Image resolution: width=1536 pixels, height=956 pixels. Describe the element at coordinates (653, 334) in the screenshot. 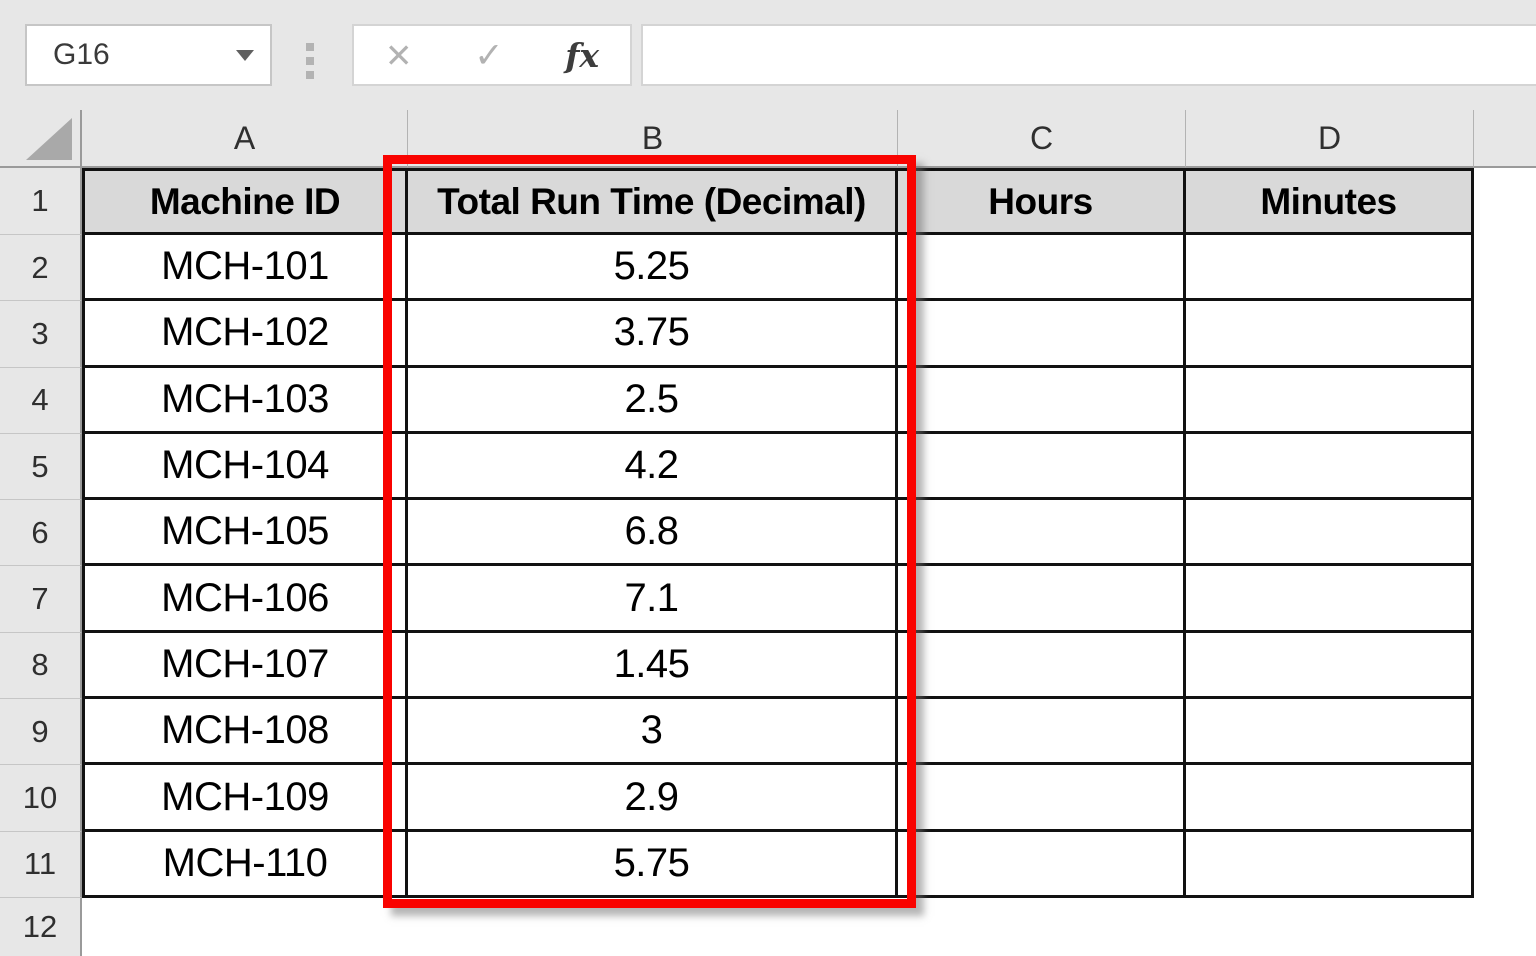

I see `cell-run-time: 3.75` at that location.